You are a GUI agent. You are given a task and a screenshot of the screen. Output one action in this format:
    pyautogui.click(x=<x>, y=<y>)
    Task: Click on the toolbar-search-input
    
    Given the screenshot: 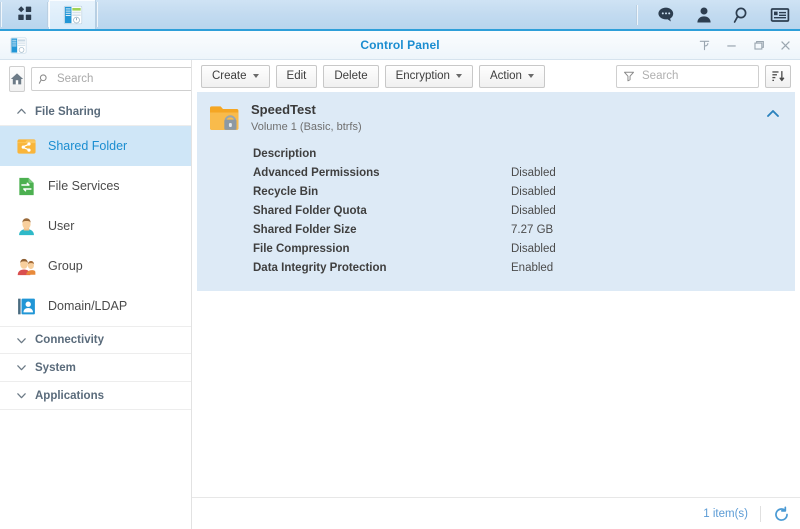 What is the action you would take?
    pyautogui.click(x=696, y=76)
    